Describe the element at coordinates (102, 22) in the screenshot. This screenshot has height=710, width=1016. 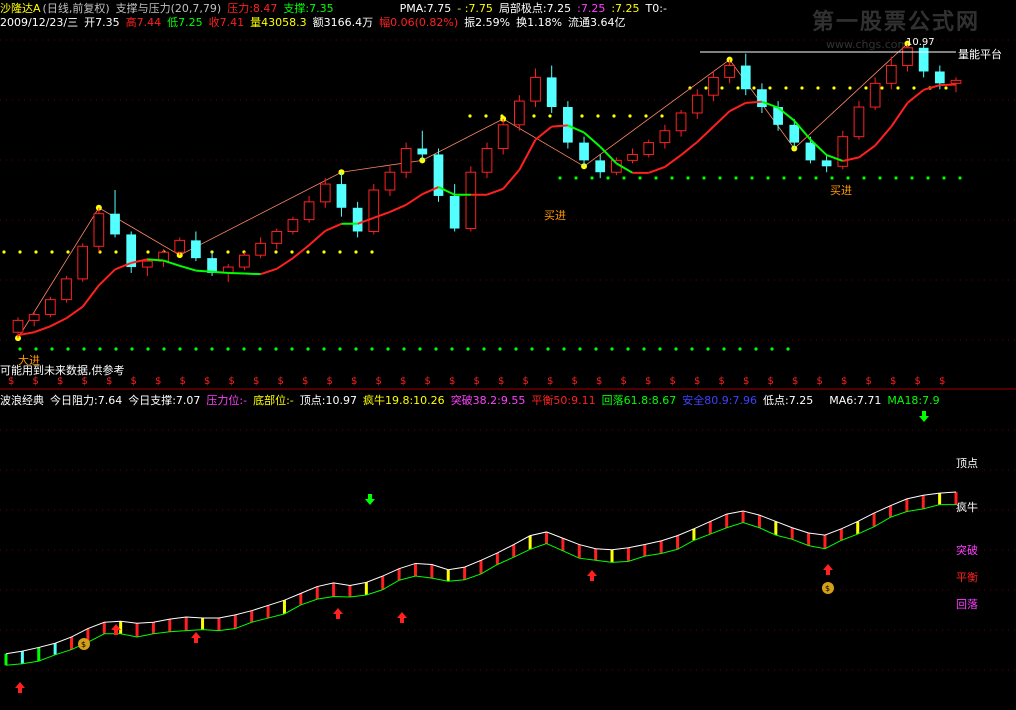
I see `open: 开7.35` at that location.